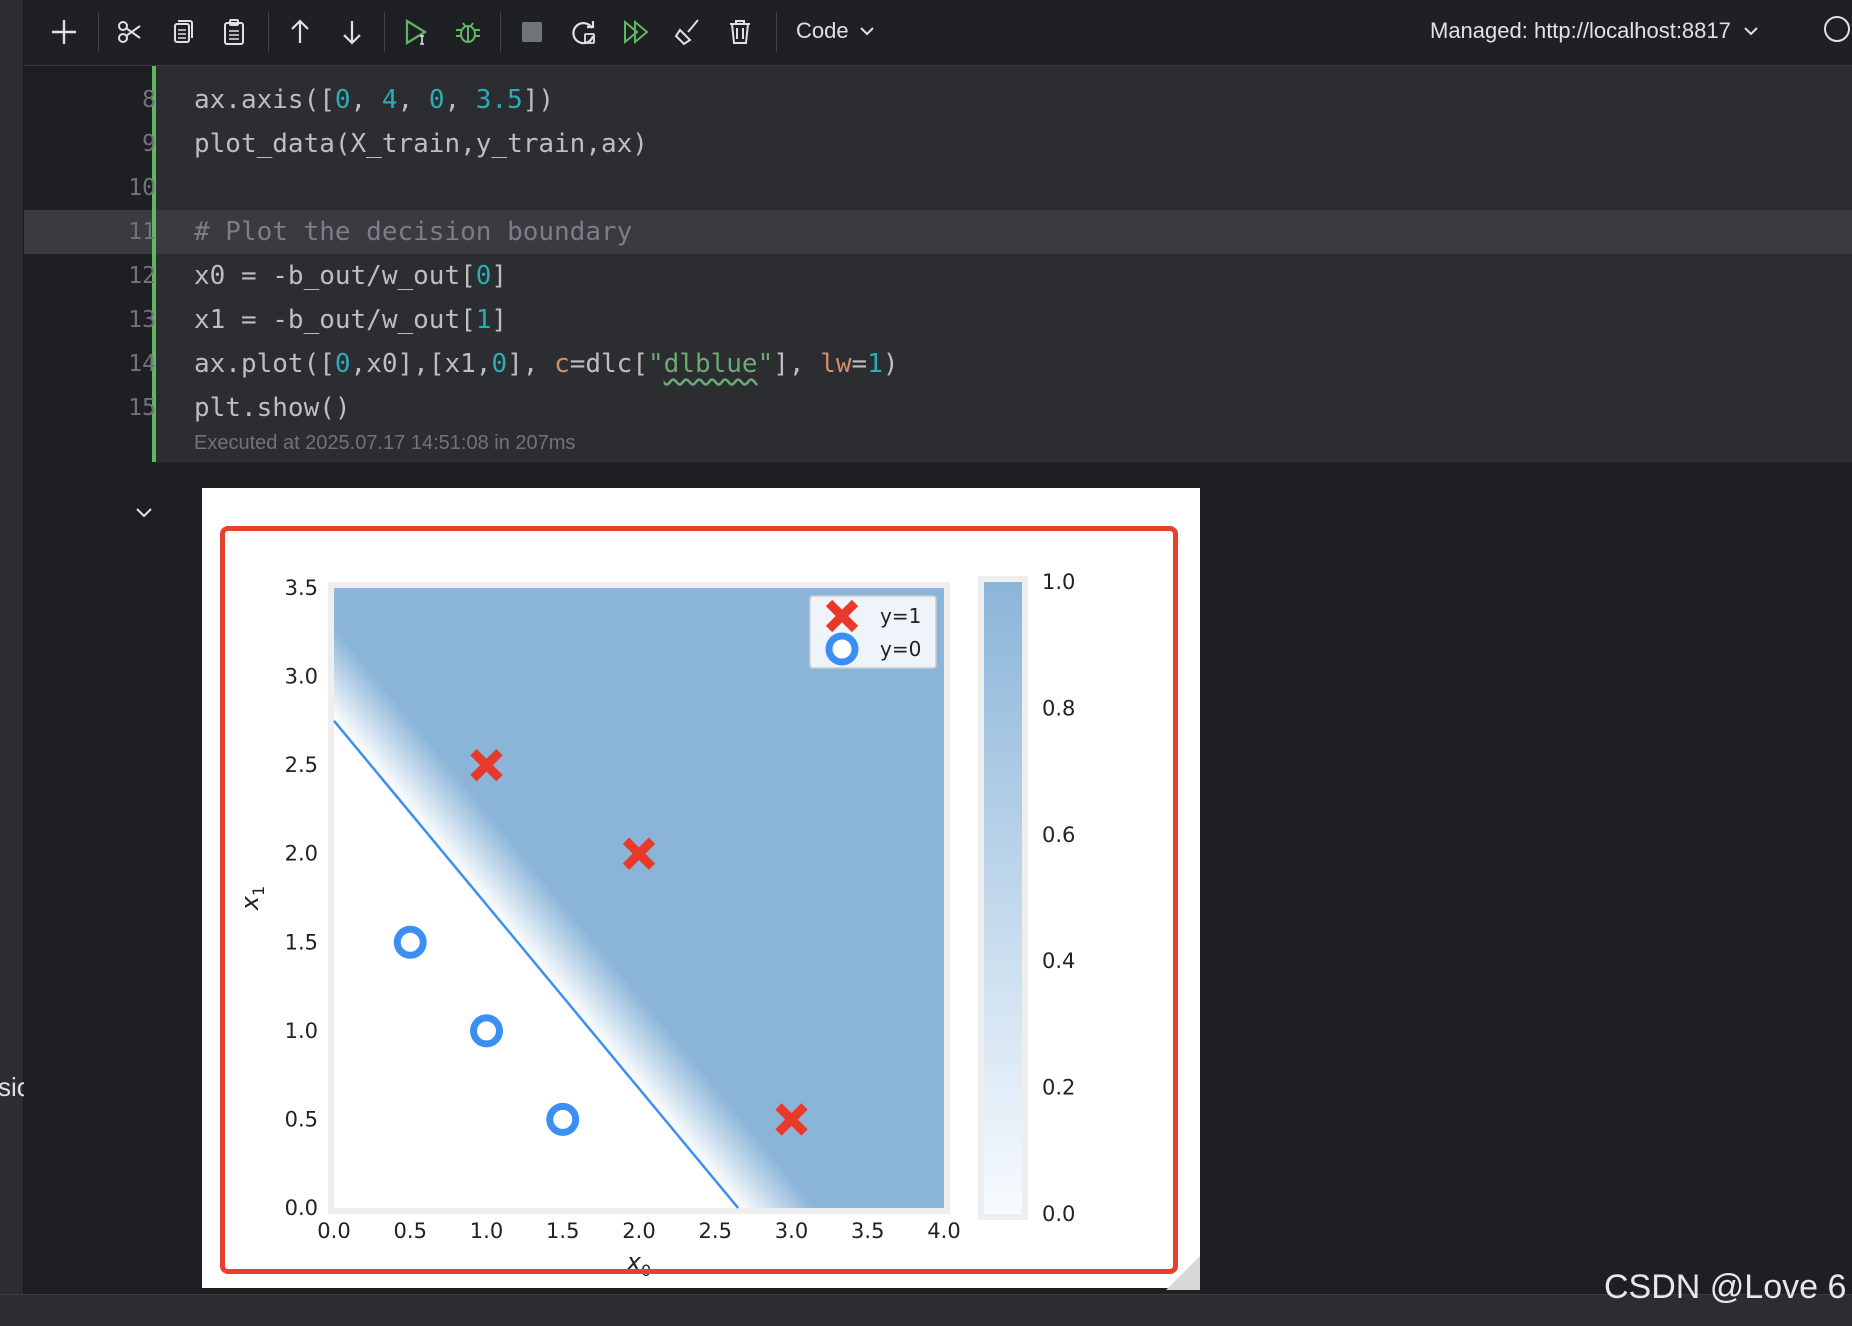  What do you see at coordinates (130, 32) in the screenshot?
I see `cut-icon` at bounding box center [130, 32].